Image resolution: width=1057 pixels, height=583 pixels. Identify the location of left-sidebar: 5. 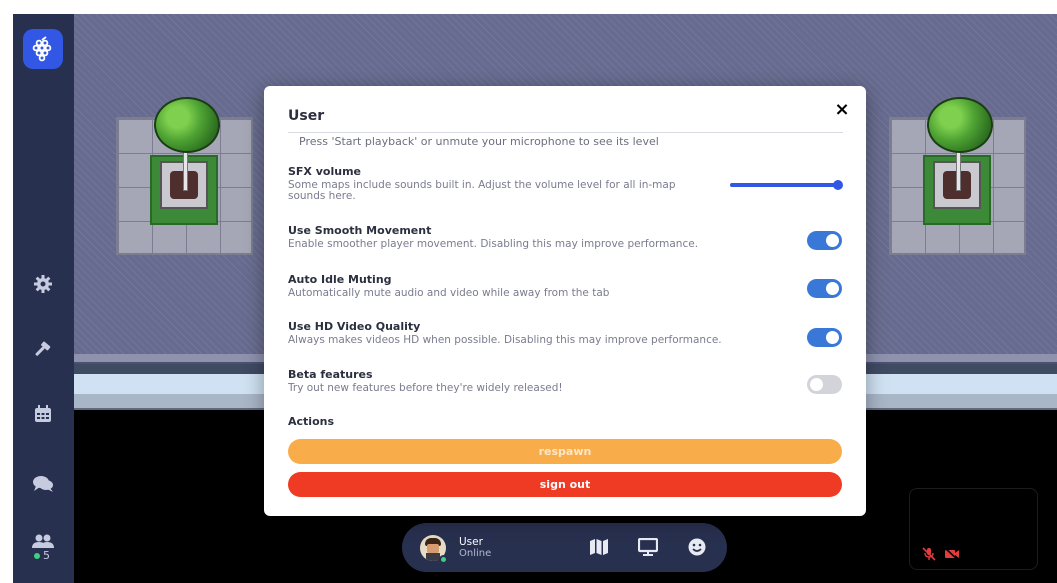
(43, 298).